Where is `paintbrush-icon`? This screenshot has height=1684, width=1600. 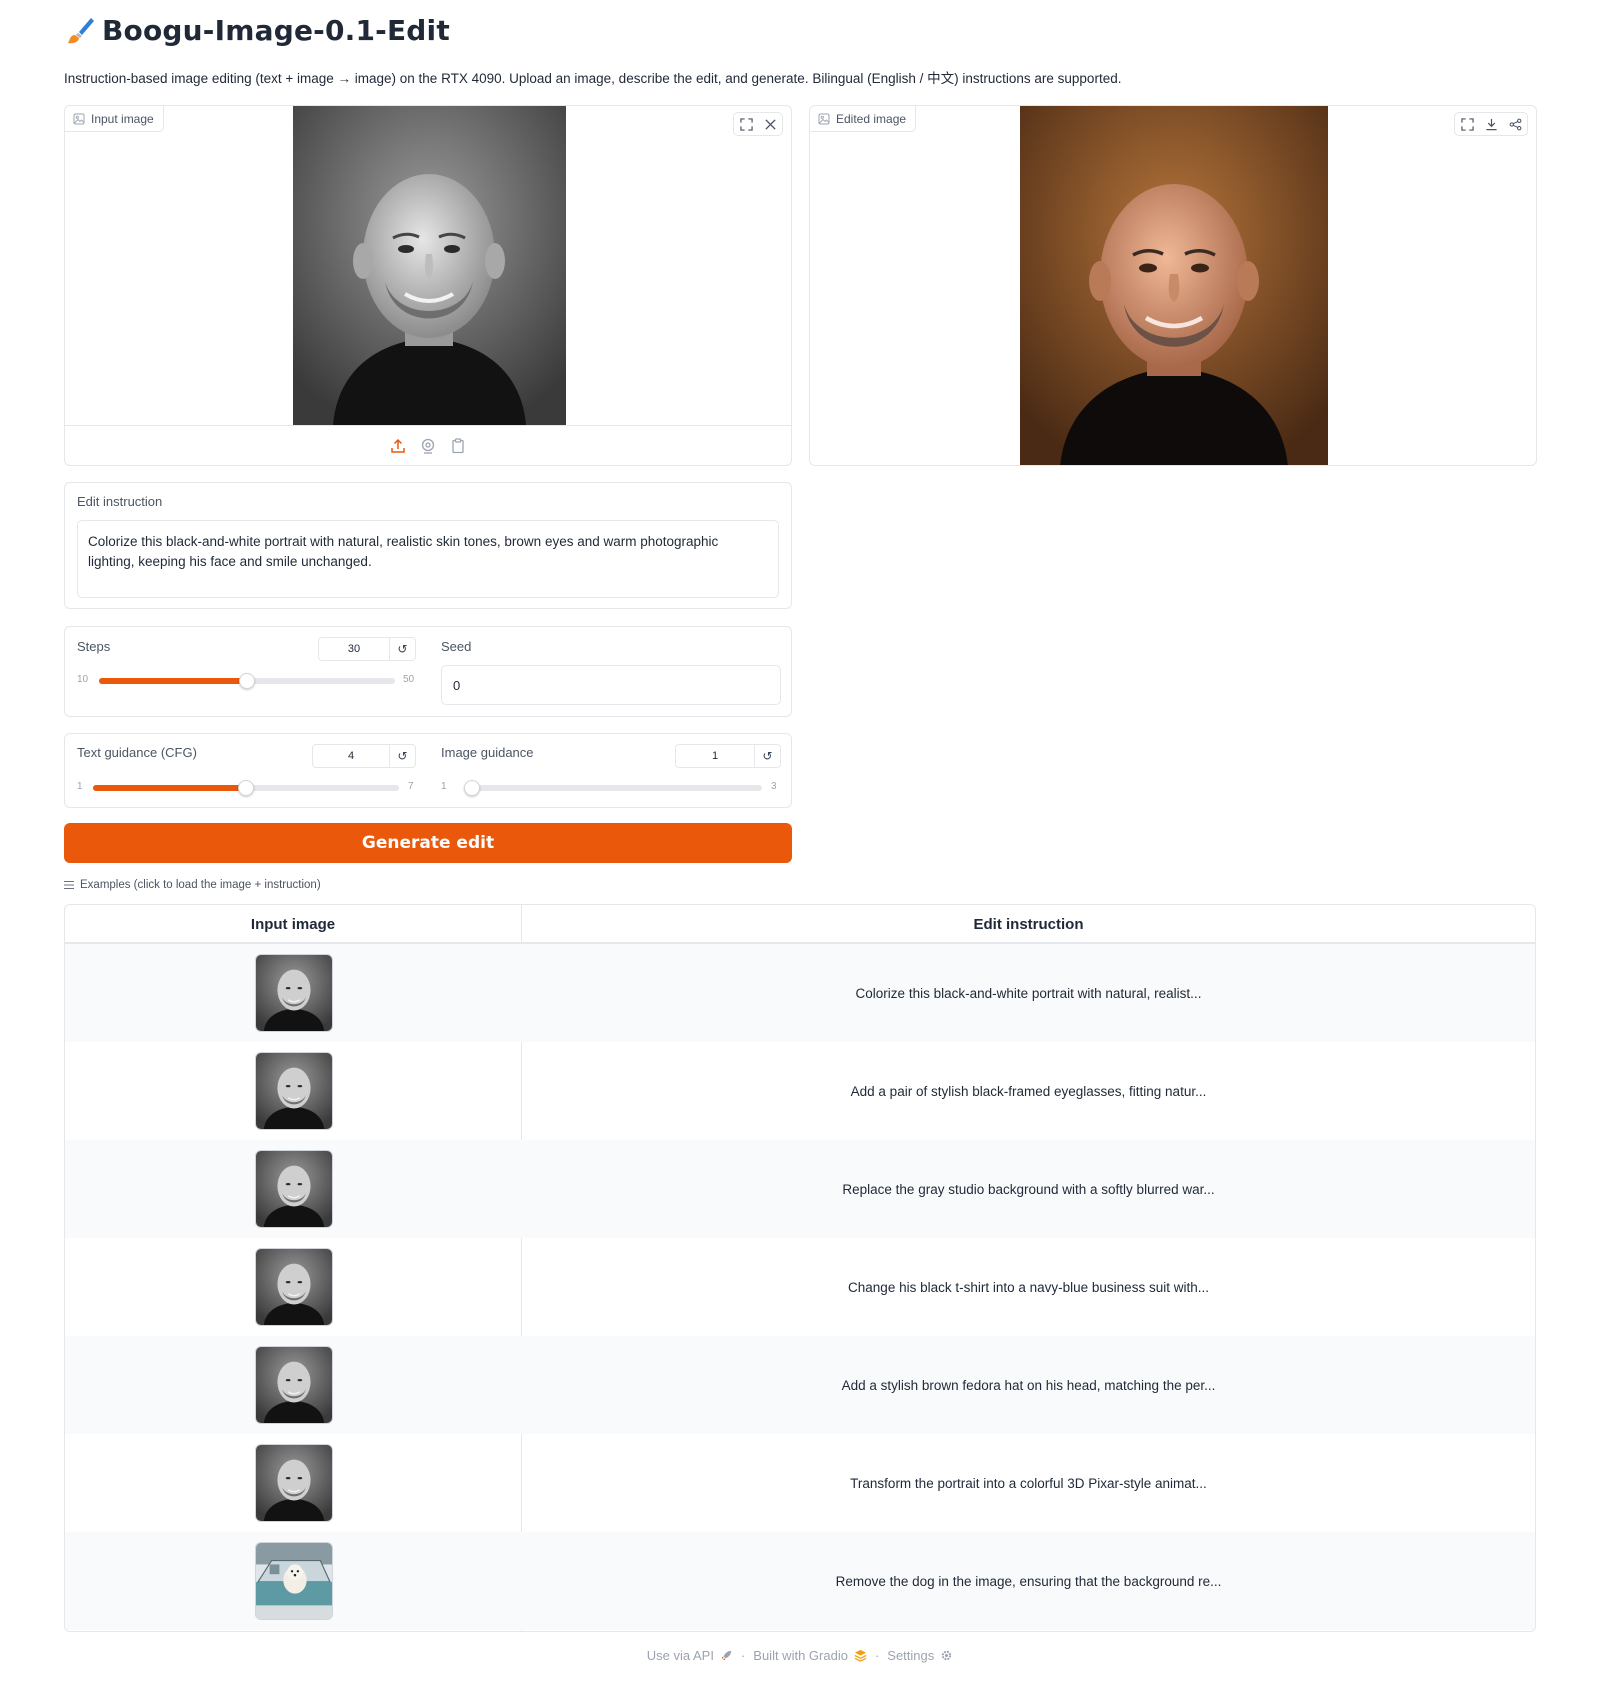 paintbrush-icon is located at coordinates (81, 30).